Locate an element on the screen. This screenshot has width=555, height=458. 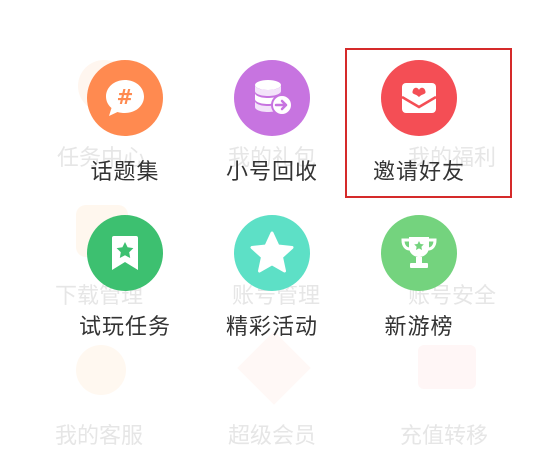
ghost-label-9: 充值转移 is located at coordinates (444, 436).